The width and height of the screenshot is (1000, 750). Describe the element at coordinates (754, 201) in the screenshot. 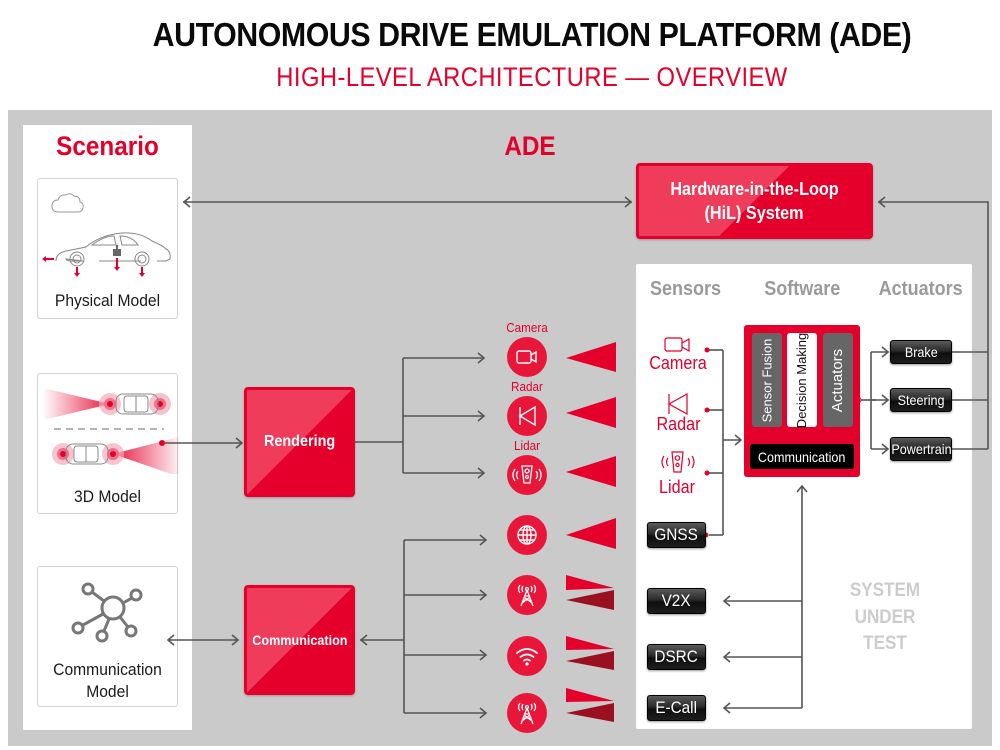

I see `hil-system-box: Hardware-in-the-Loop (HiL) System` at that location.